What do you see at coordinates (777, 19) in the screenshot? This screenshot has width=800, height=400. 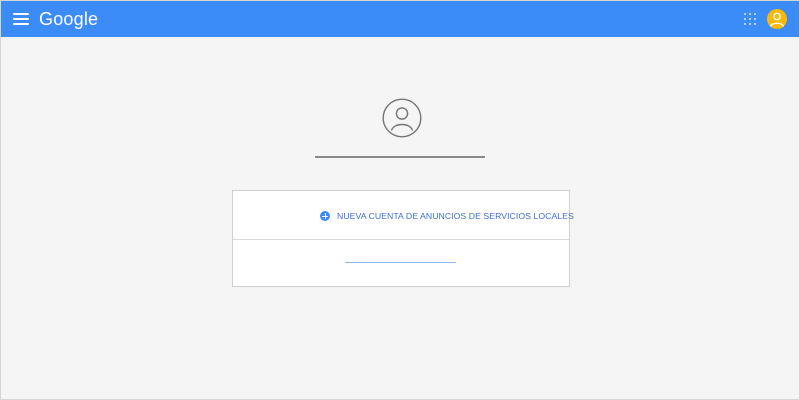 I see `account-avatar-icon` at bounding box center [777, 19].